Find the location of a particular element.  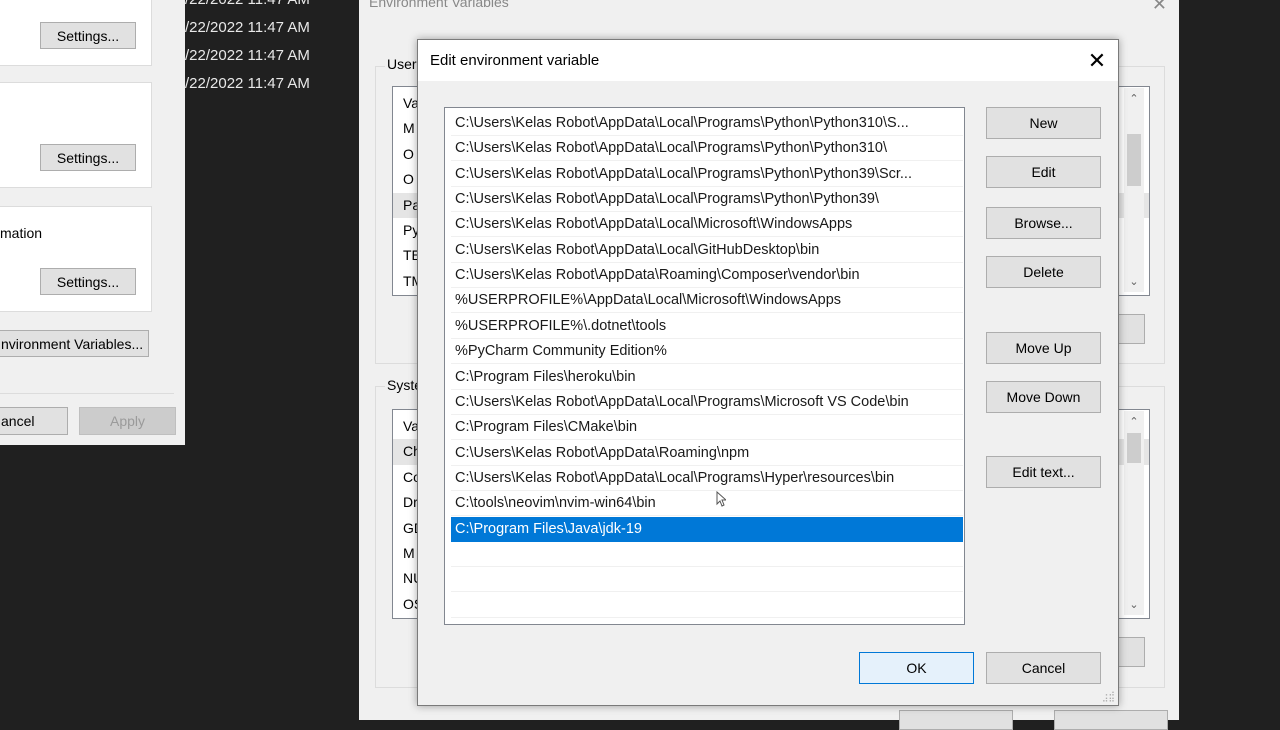

divider is located at coordinates (87, 393).